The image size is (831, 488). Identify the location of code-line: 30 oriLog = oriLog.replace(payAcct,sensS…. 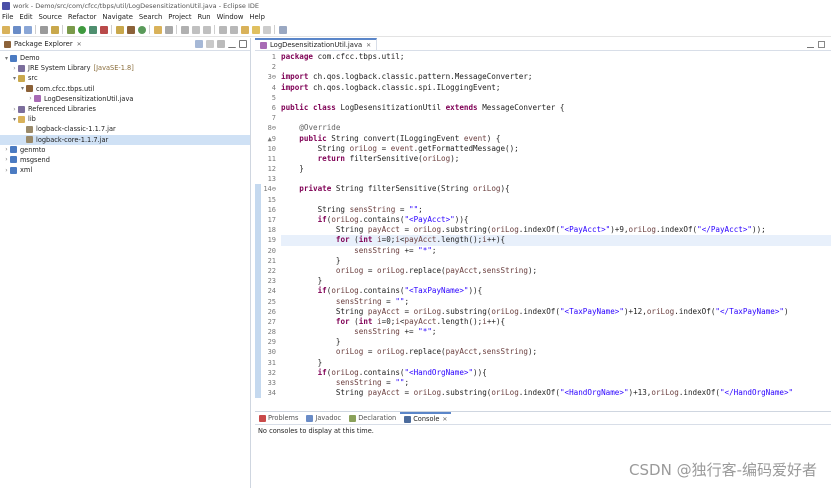
(543, 352).